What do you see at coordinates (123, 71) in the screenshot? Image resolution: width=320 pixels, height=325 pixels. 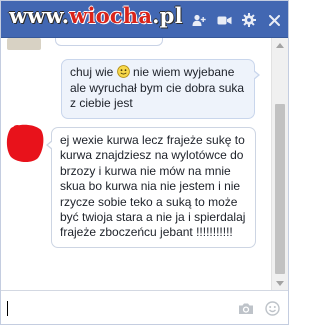 I see `smiley-icon` at bounding box center [123, 71].